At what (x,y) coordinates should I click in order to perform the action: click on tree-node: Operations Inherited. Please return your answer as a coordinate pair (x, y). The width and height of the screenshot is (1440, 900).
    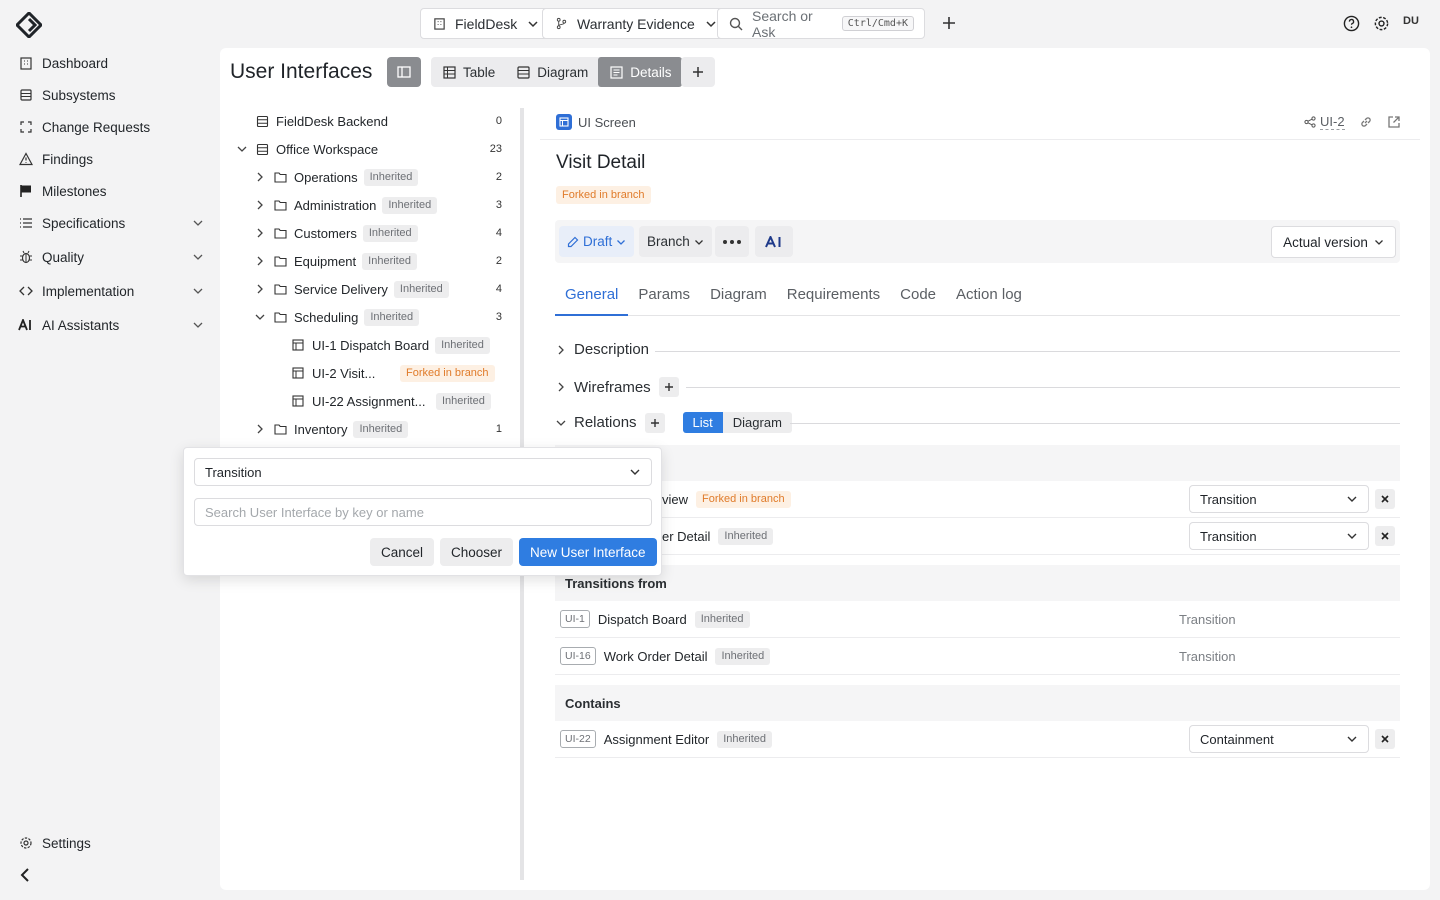
    Looking at the image, I should click on (336, 177).